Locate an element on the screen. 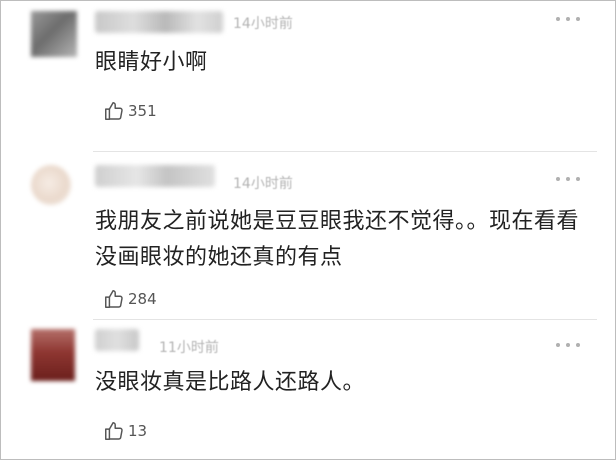 This screenshot has width=616, height=460. like-button: 351 is located at coordinates (130, 111).